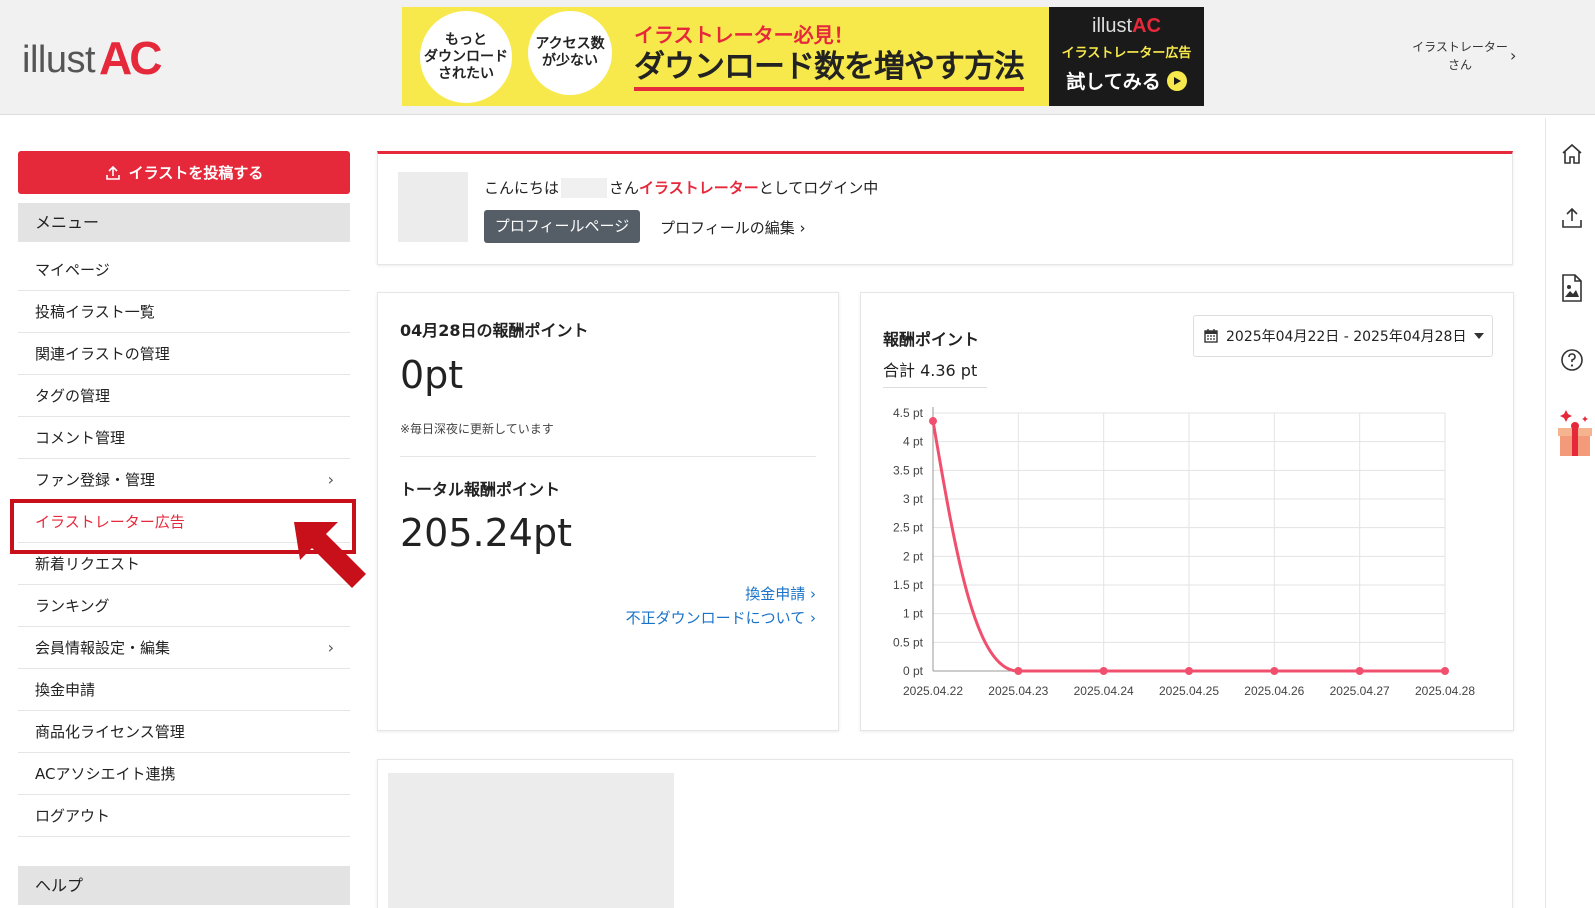 Image resolution: width=1595 pixels, height=908 pixels. Describe the element at coordinates (1574, 433) in the screenshot. I see `gift-icon` at that location.